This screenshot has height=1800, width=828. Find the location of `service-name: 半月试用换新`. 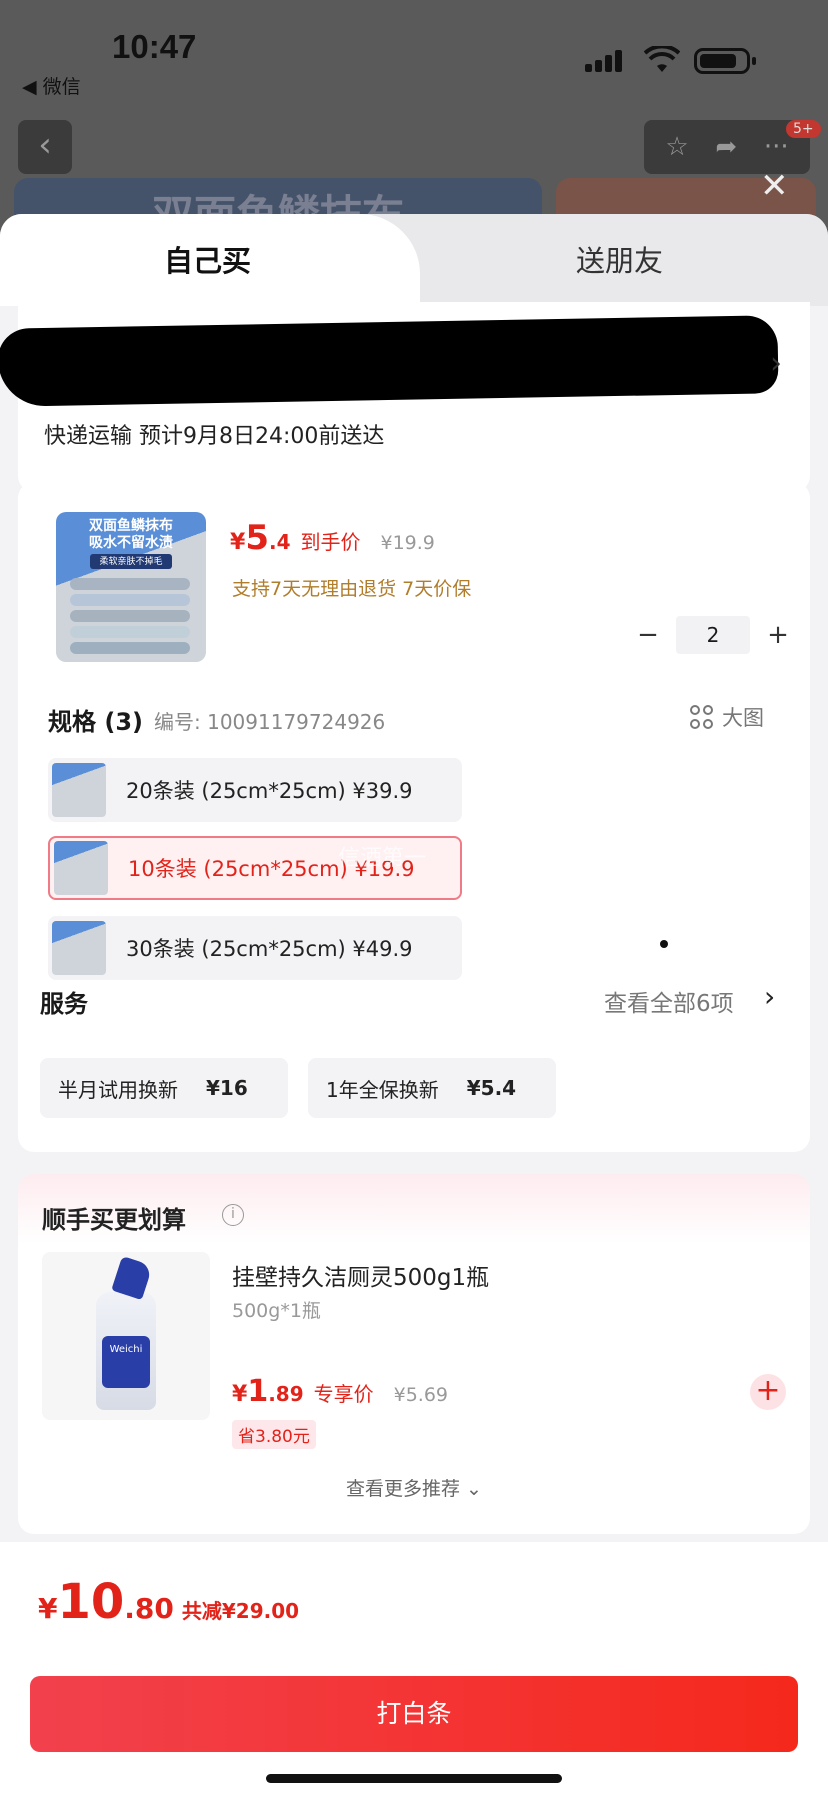

service-name: 半月试用换新 is located at coordinates (118, 1089).